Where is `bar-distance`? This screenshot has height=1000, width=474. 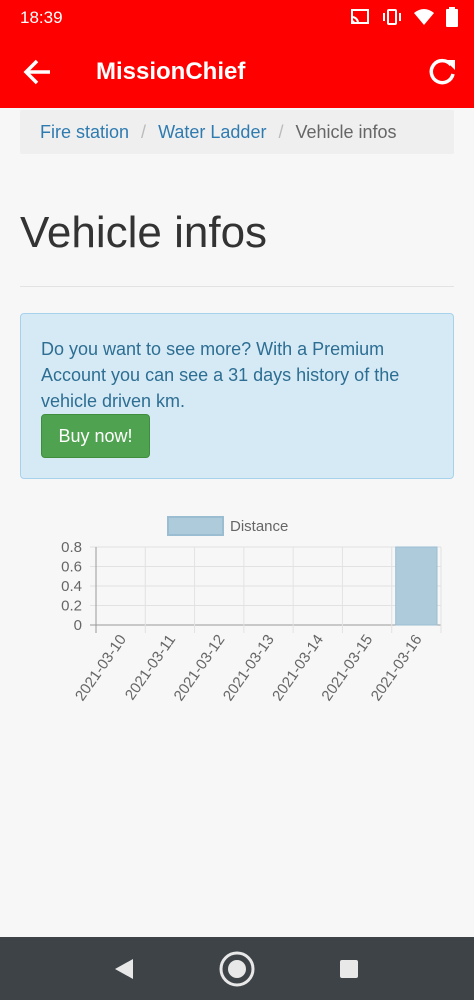
bar-distance is located at coordinates (416, 586).